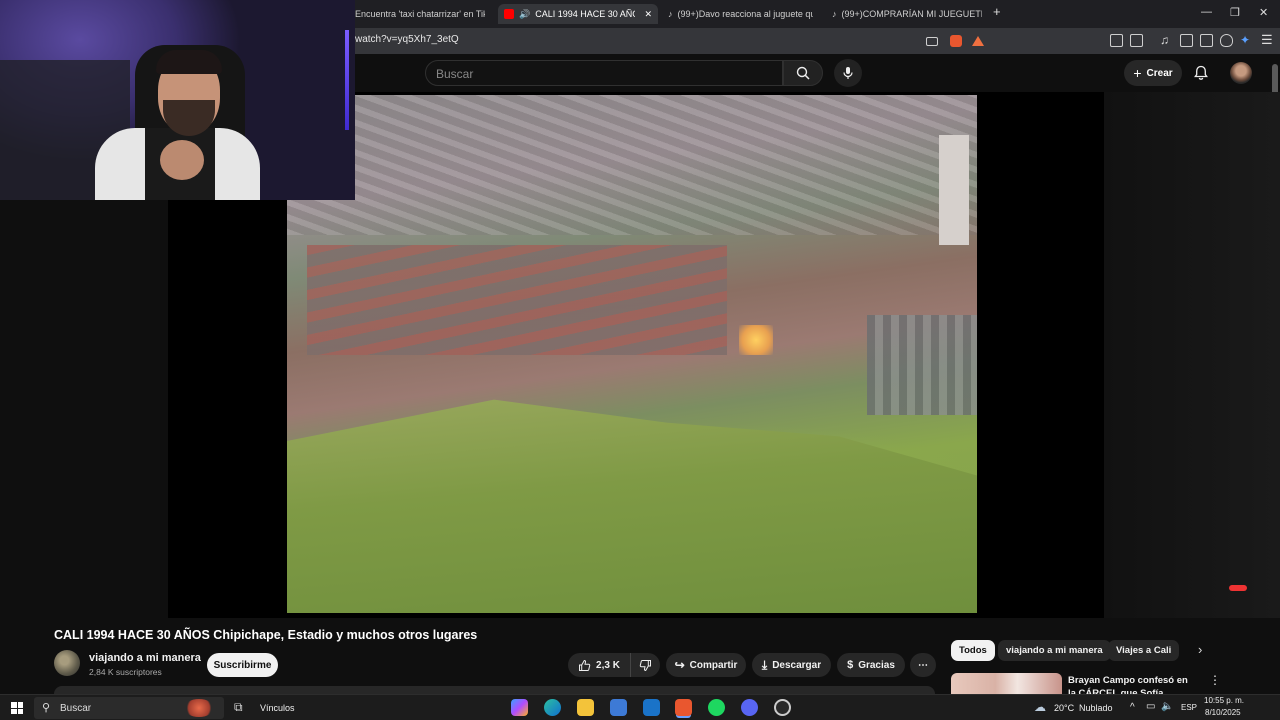 This screenshot has width=1280, height=720. I want to click on taskbar-search-label: Buscar, so click(76, 708).